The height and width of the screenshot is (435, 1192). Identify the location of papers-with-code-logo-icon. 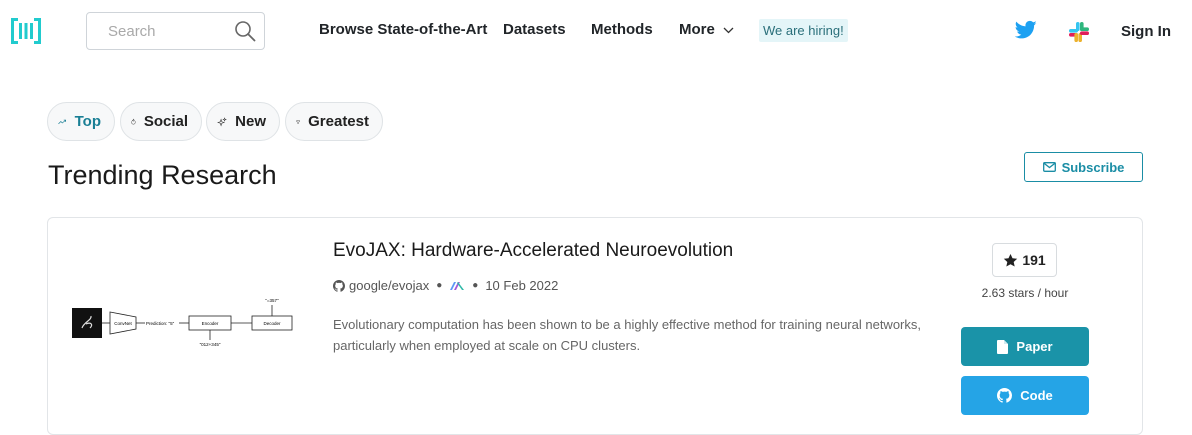
(26, 31).